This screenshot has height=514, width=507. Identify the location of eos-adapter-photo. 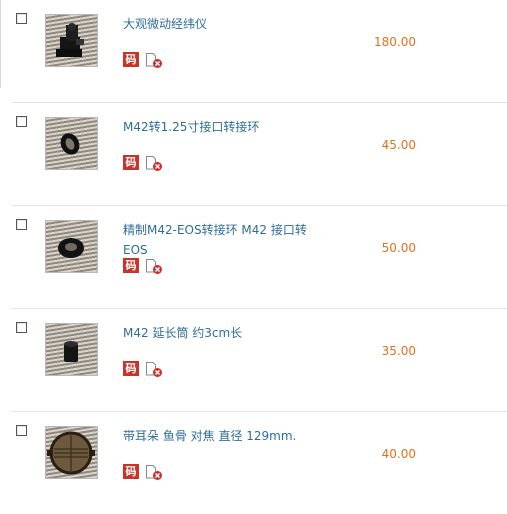
(71, 248).